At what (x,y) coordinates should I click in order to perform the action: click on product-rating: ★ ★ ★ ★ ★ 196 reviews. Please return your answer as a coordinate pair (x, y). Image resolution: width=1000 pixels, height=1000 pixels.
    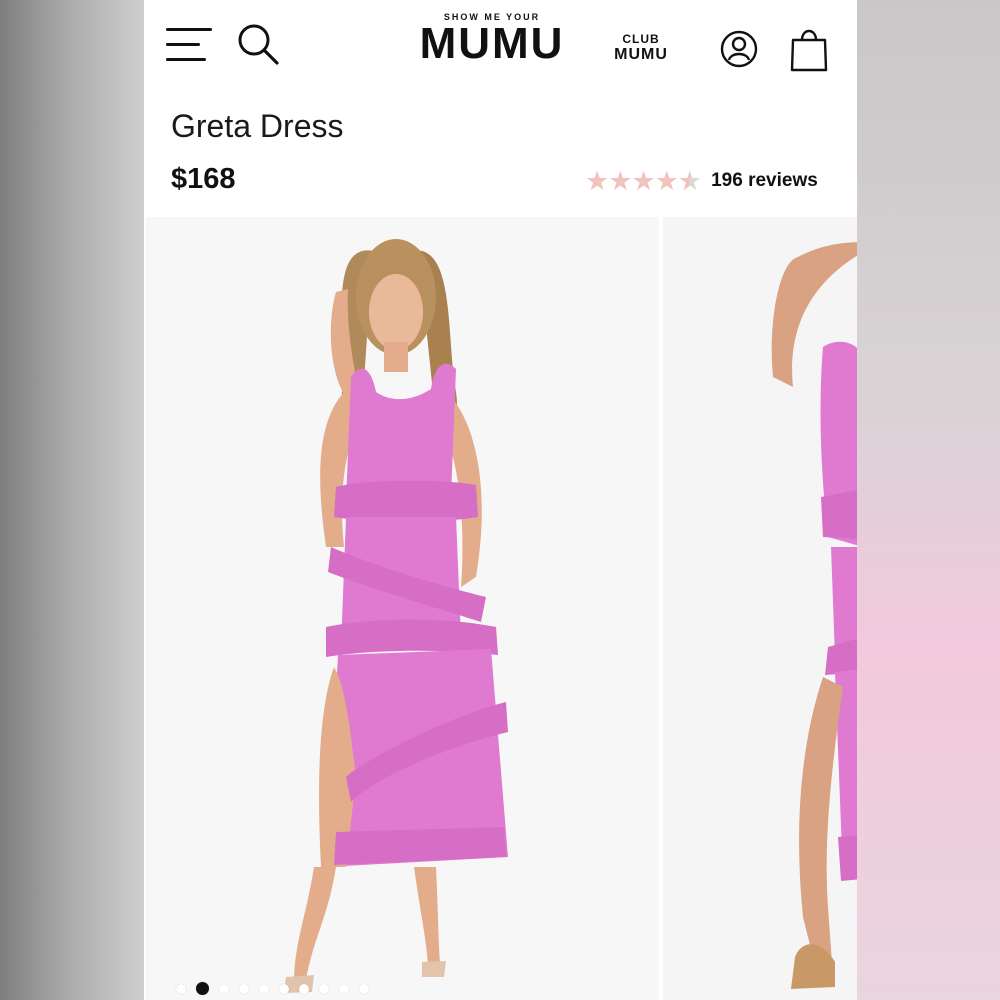
    Looking at the image, I should click on (701, 181).